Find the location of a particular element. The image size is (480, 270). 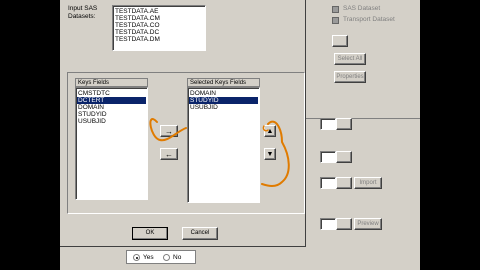

annotation-scribble is located at coordinates (265, 128).